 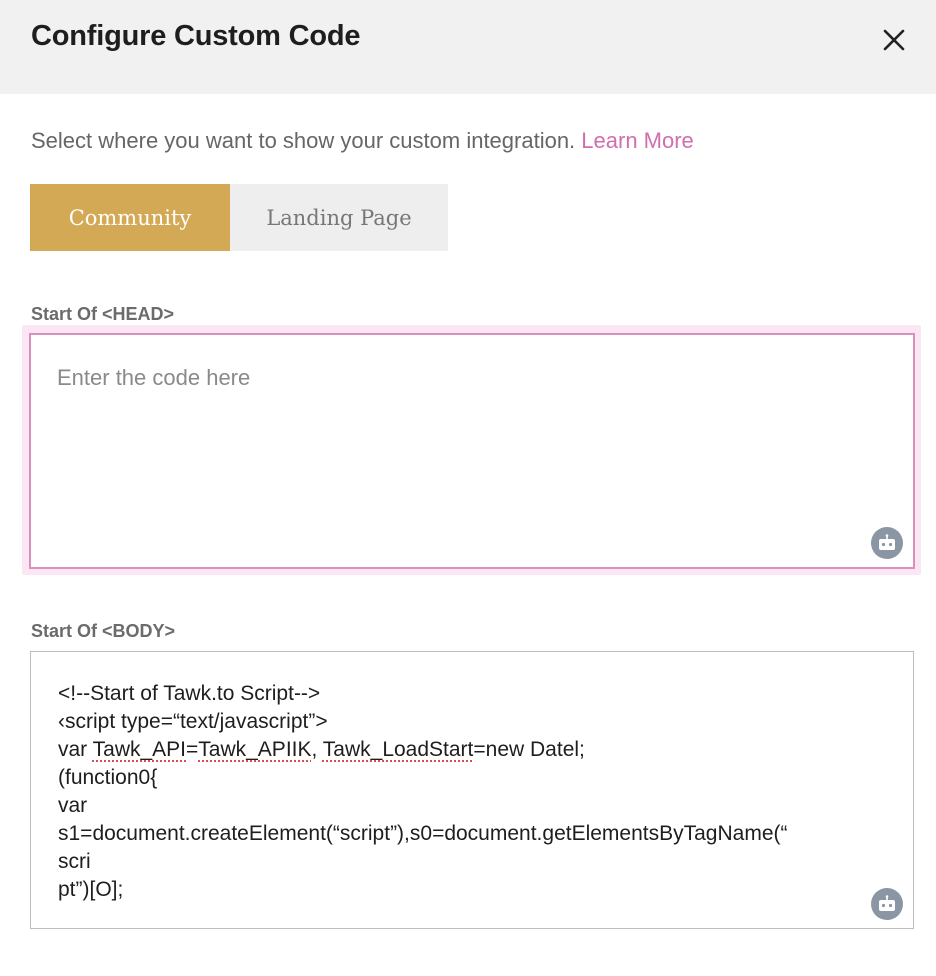 I want to click on code-line: scri, so click(x=478, y=862).